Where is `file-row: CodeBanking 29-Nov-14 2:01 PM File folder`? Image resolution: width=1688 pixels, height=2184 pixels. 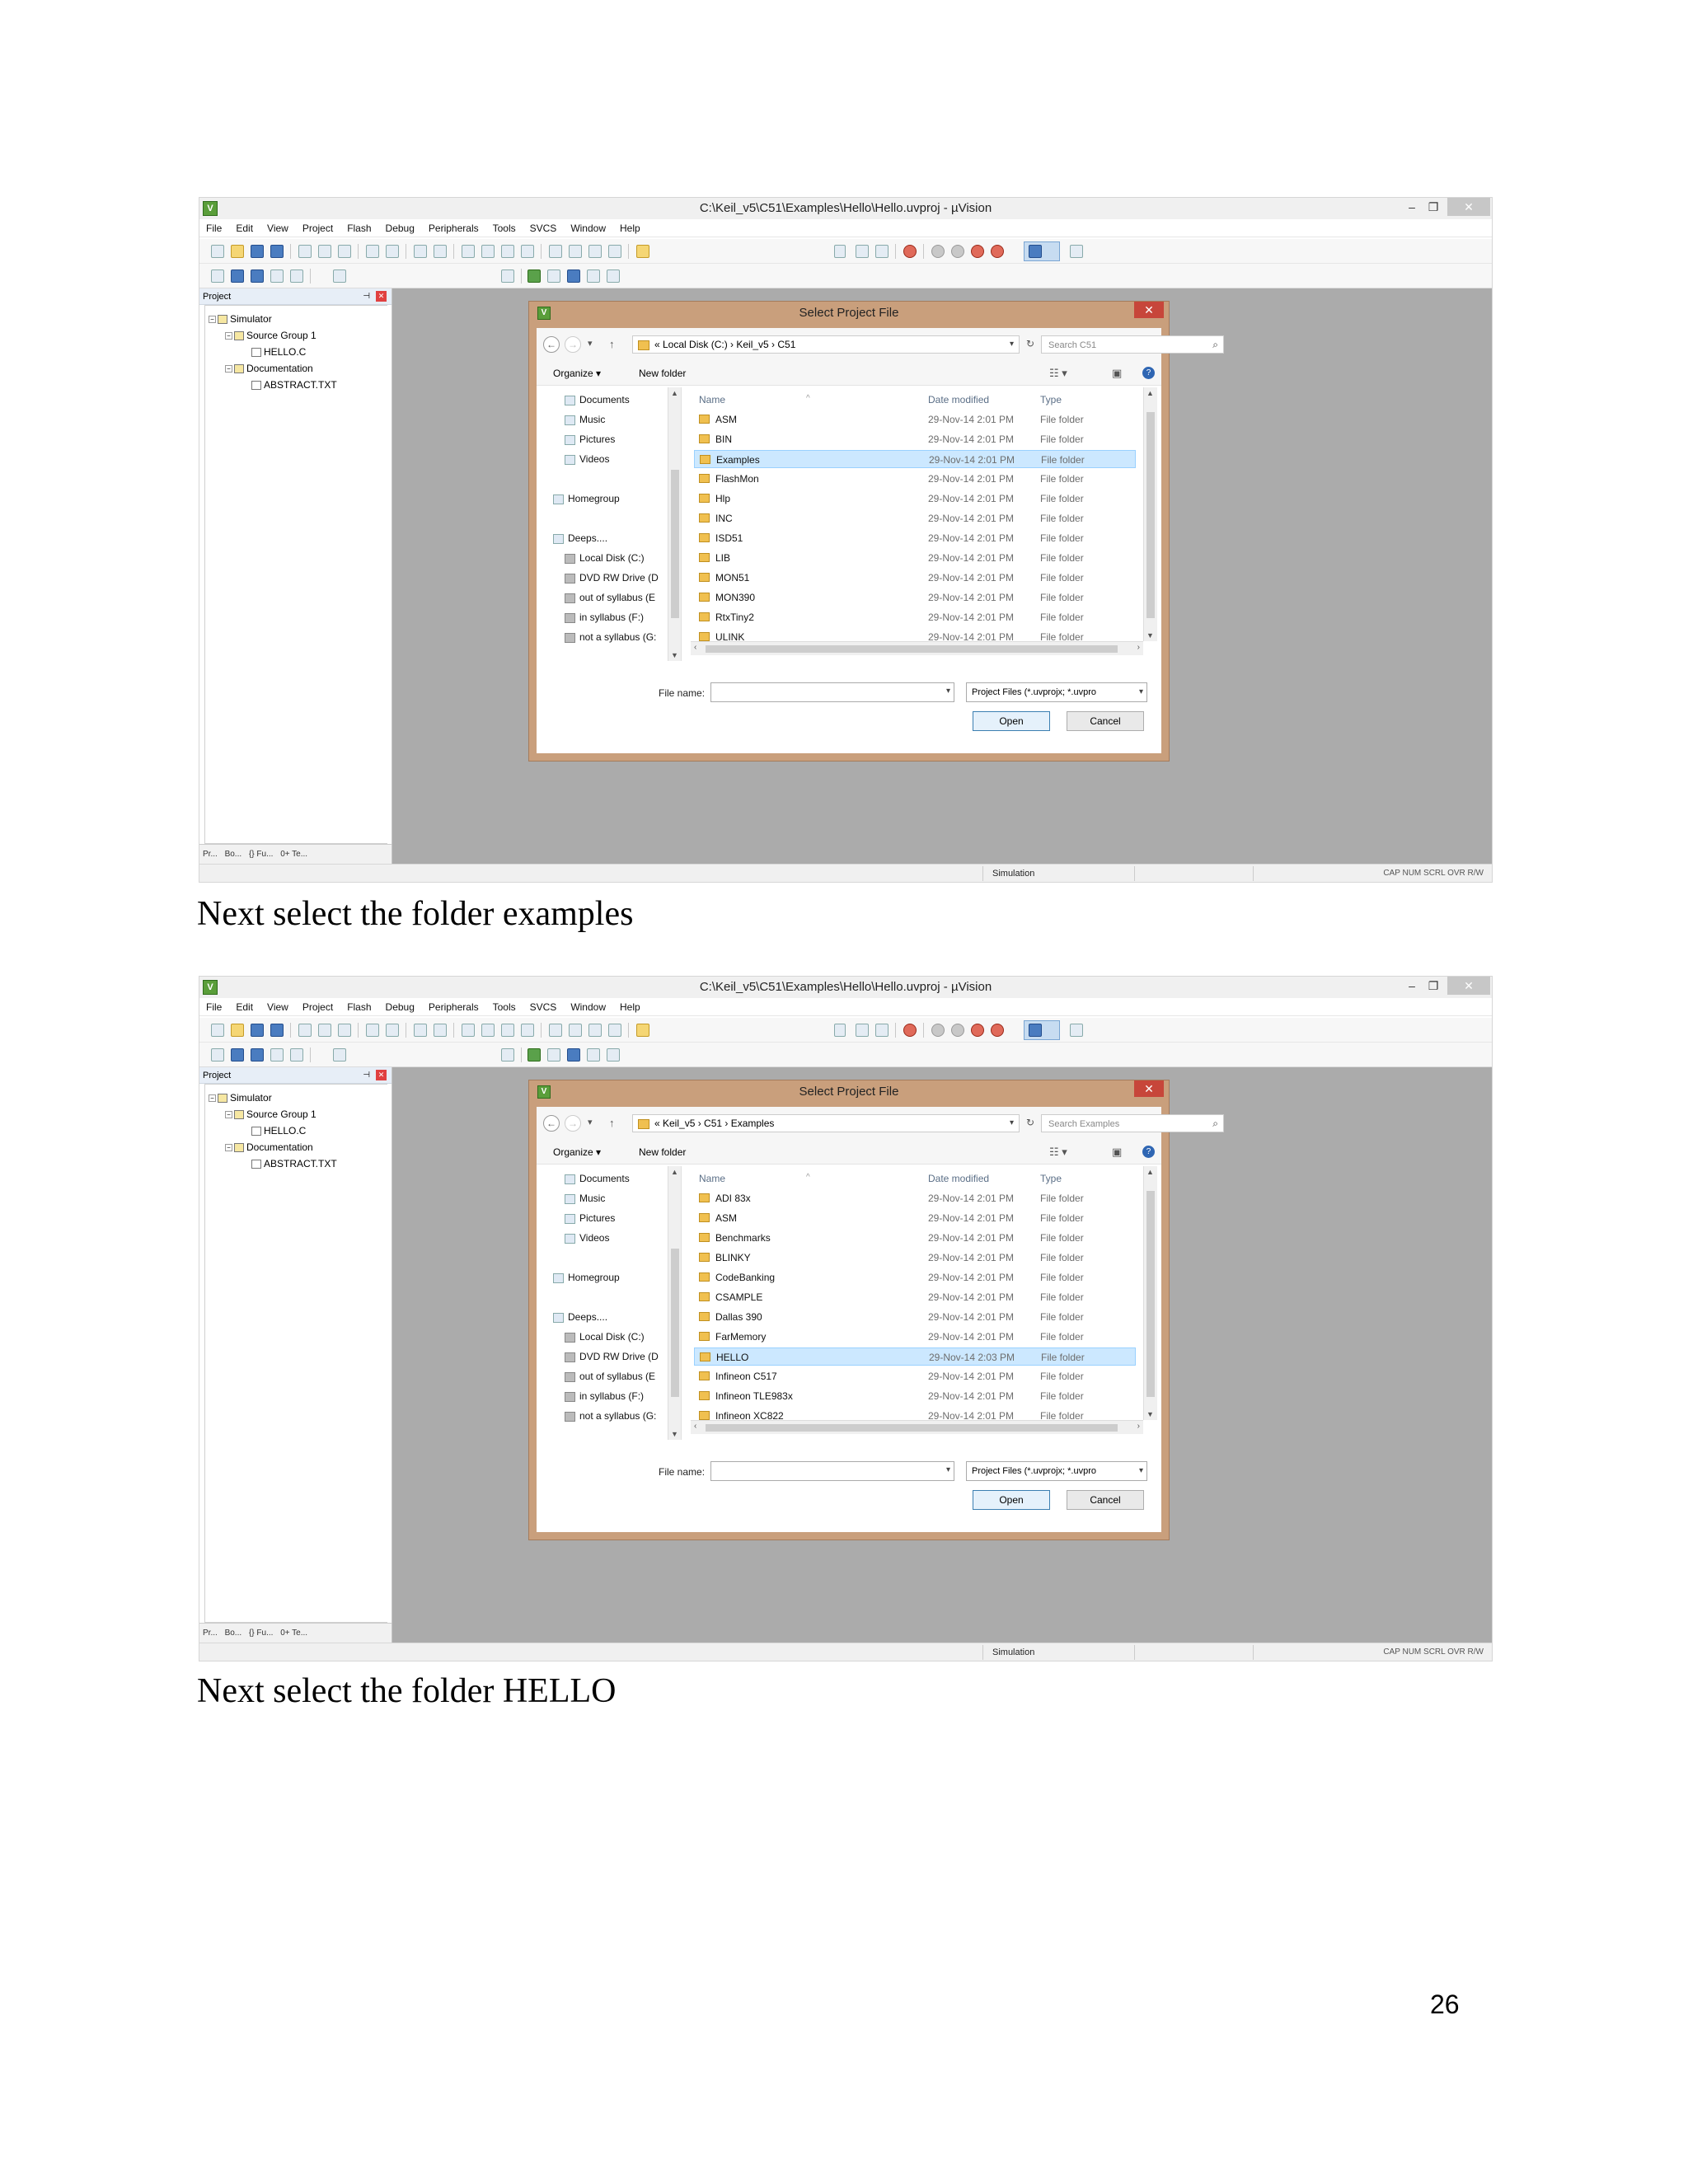 file-row: CodeBanking 29-Nov-14 2:01 PM File folder is located at coordinates (915, 1277).